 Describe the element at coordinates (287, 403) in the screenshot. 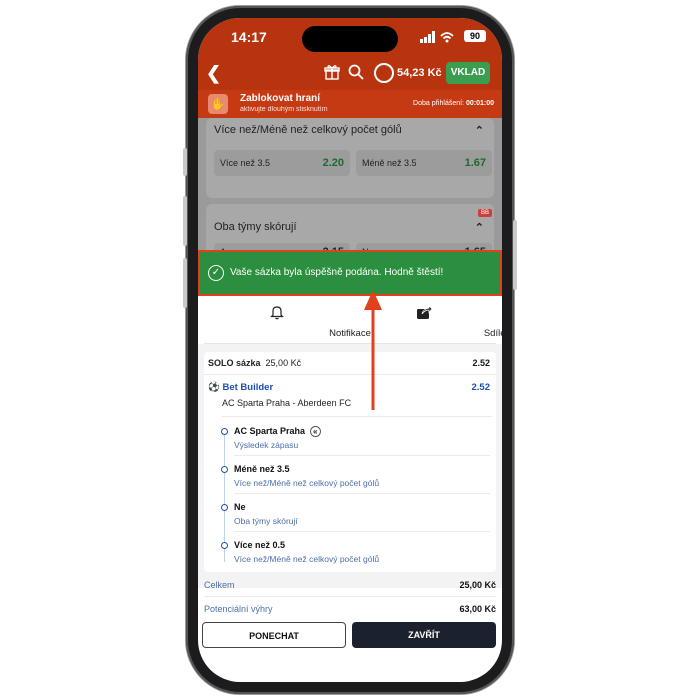

I see `match-name: AC Sparta Praha - Aberdeen FC` at that location.